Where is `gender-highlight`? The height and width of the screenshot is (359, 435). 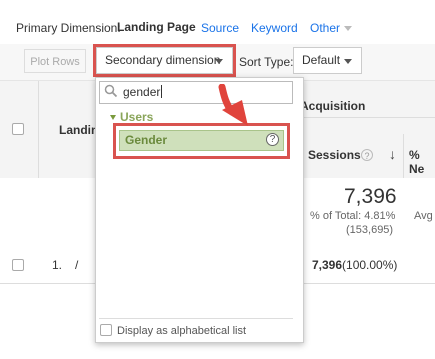 gender-highlight is located at coordinates (201, 141).